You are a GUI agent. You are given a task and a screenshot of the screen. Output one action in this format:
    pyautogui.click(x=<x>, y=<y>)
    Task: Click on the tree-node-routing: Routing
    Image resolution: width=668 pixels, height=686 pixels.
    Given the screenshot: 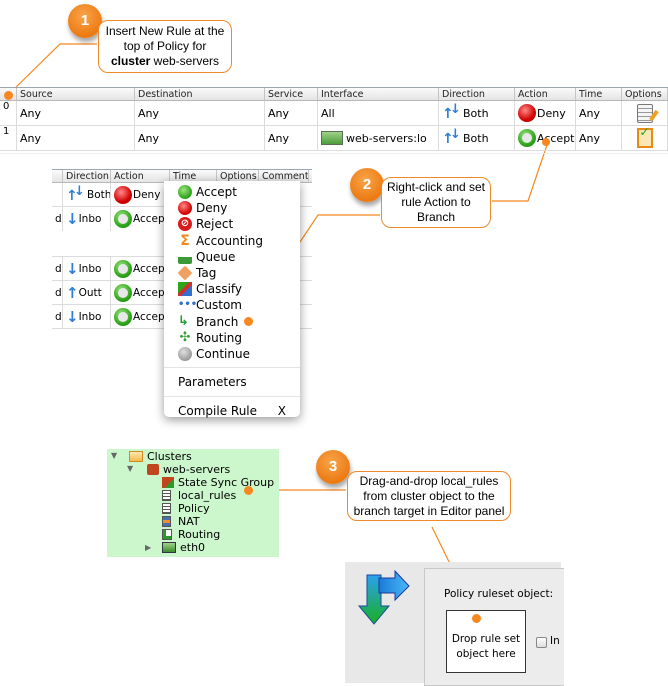 What is the action you would take?
    pyautogui.click(x=191, y=534)
    